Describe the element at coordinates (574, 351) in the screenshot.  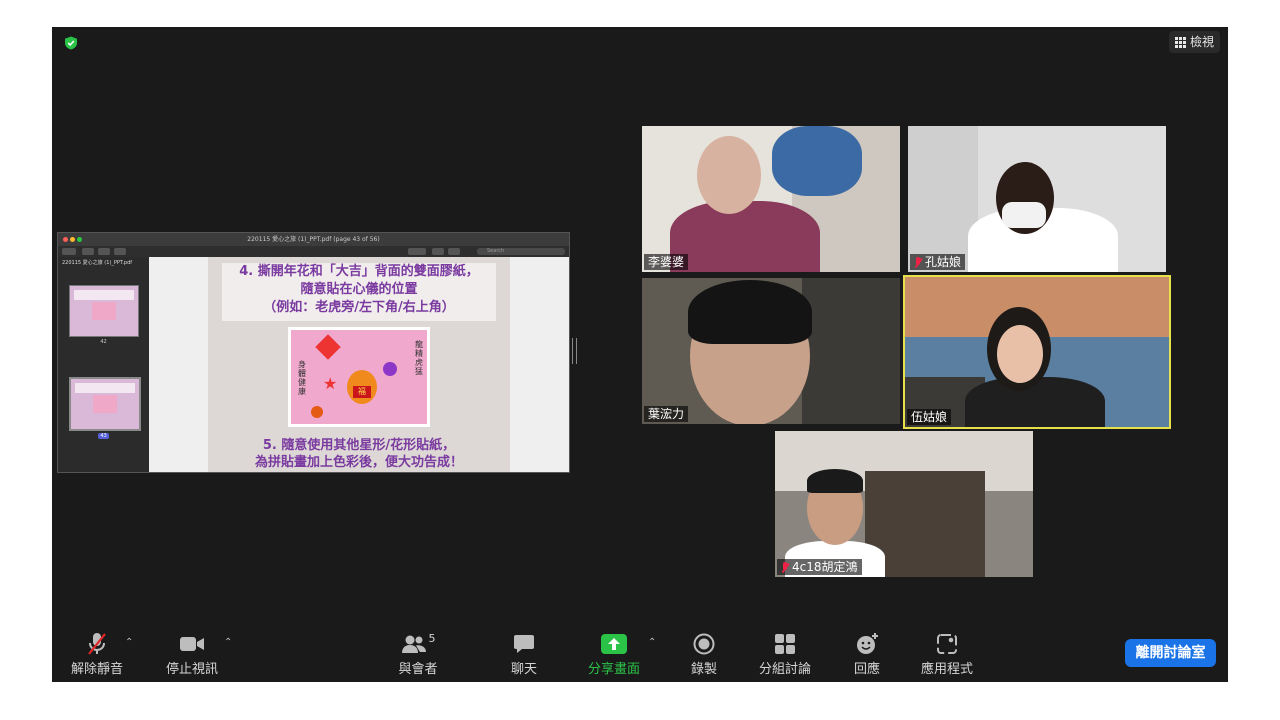
I see `split-drag-handle` at that location.